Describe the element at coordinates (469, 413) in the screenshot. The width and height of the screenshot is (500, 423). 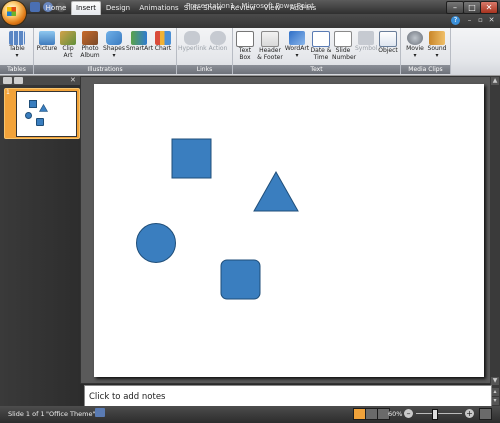
I see `zoom-in-icon: +` at that location.